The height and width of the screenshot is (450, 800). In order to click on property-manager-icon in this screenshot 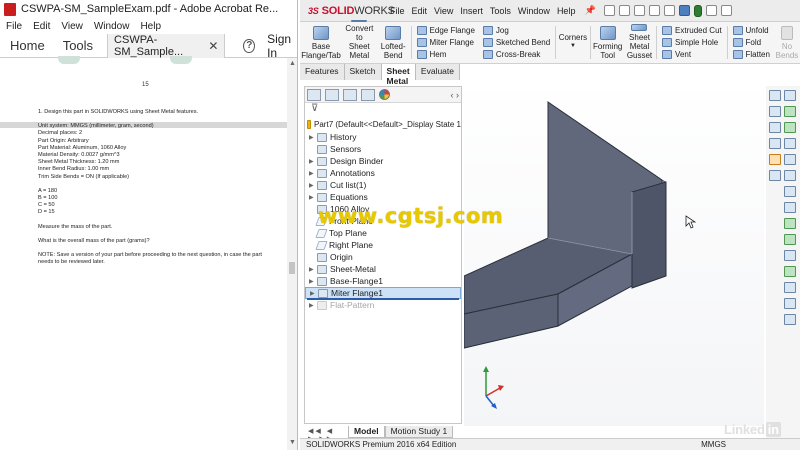, I will do `click(332, 94)`.